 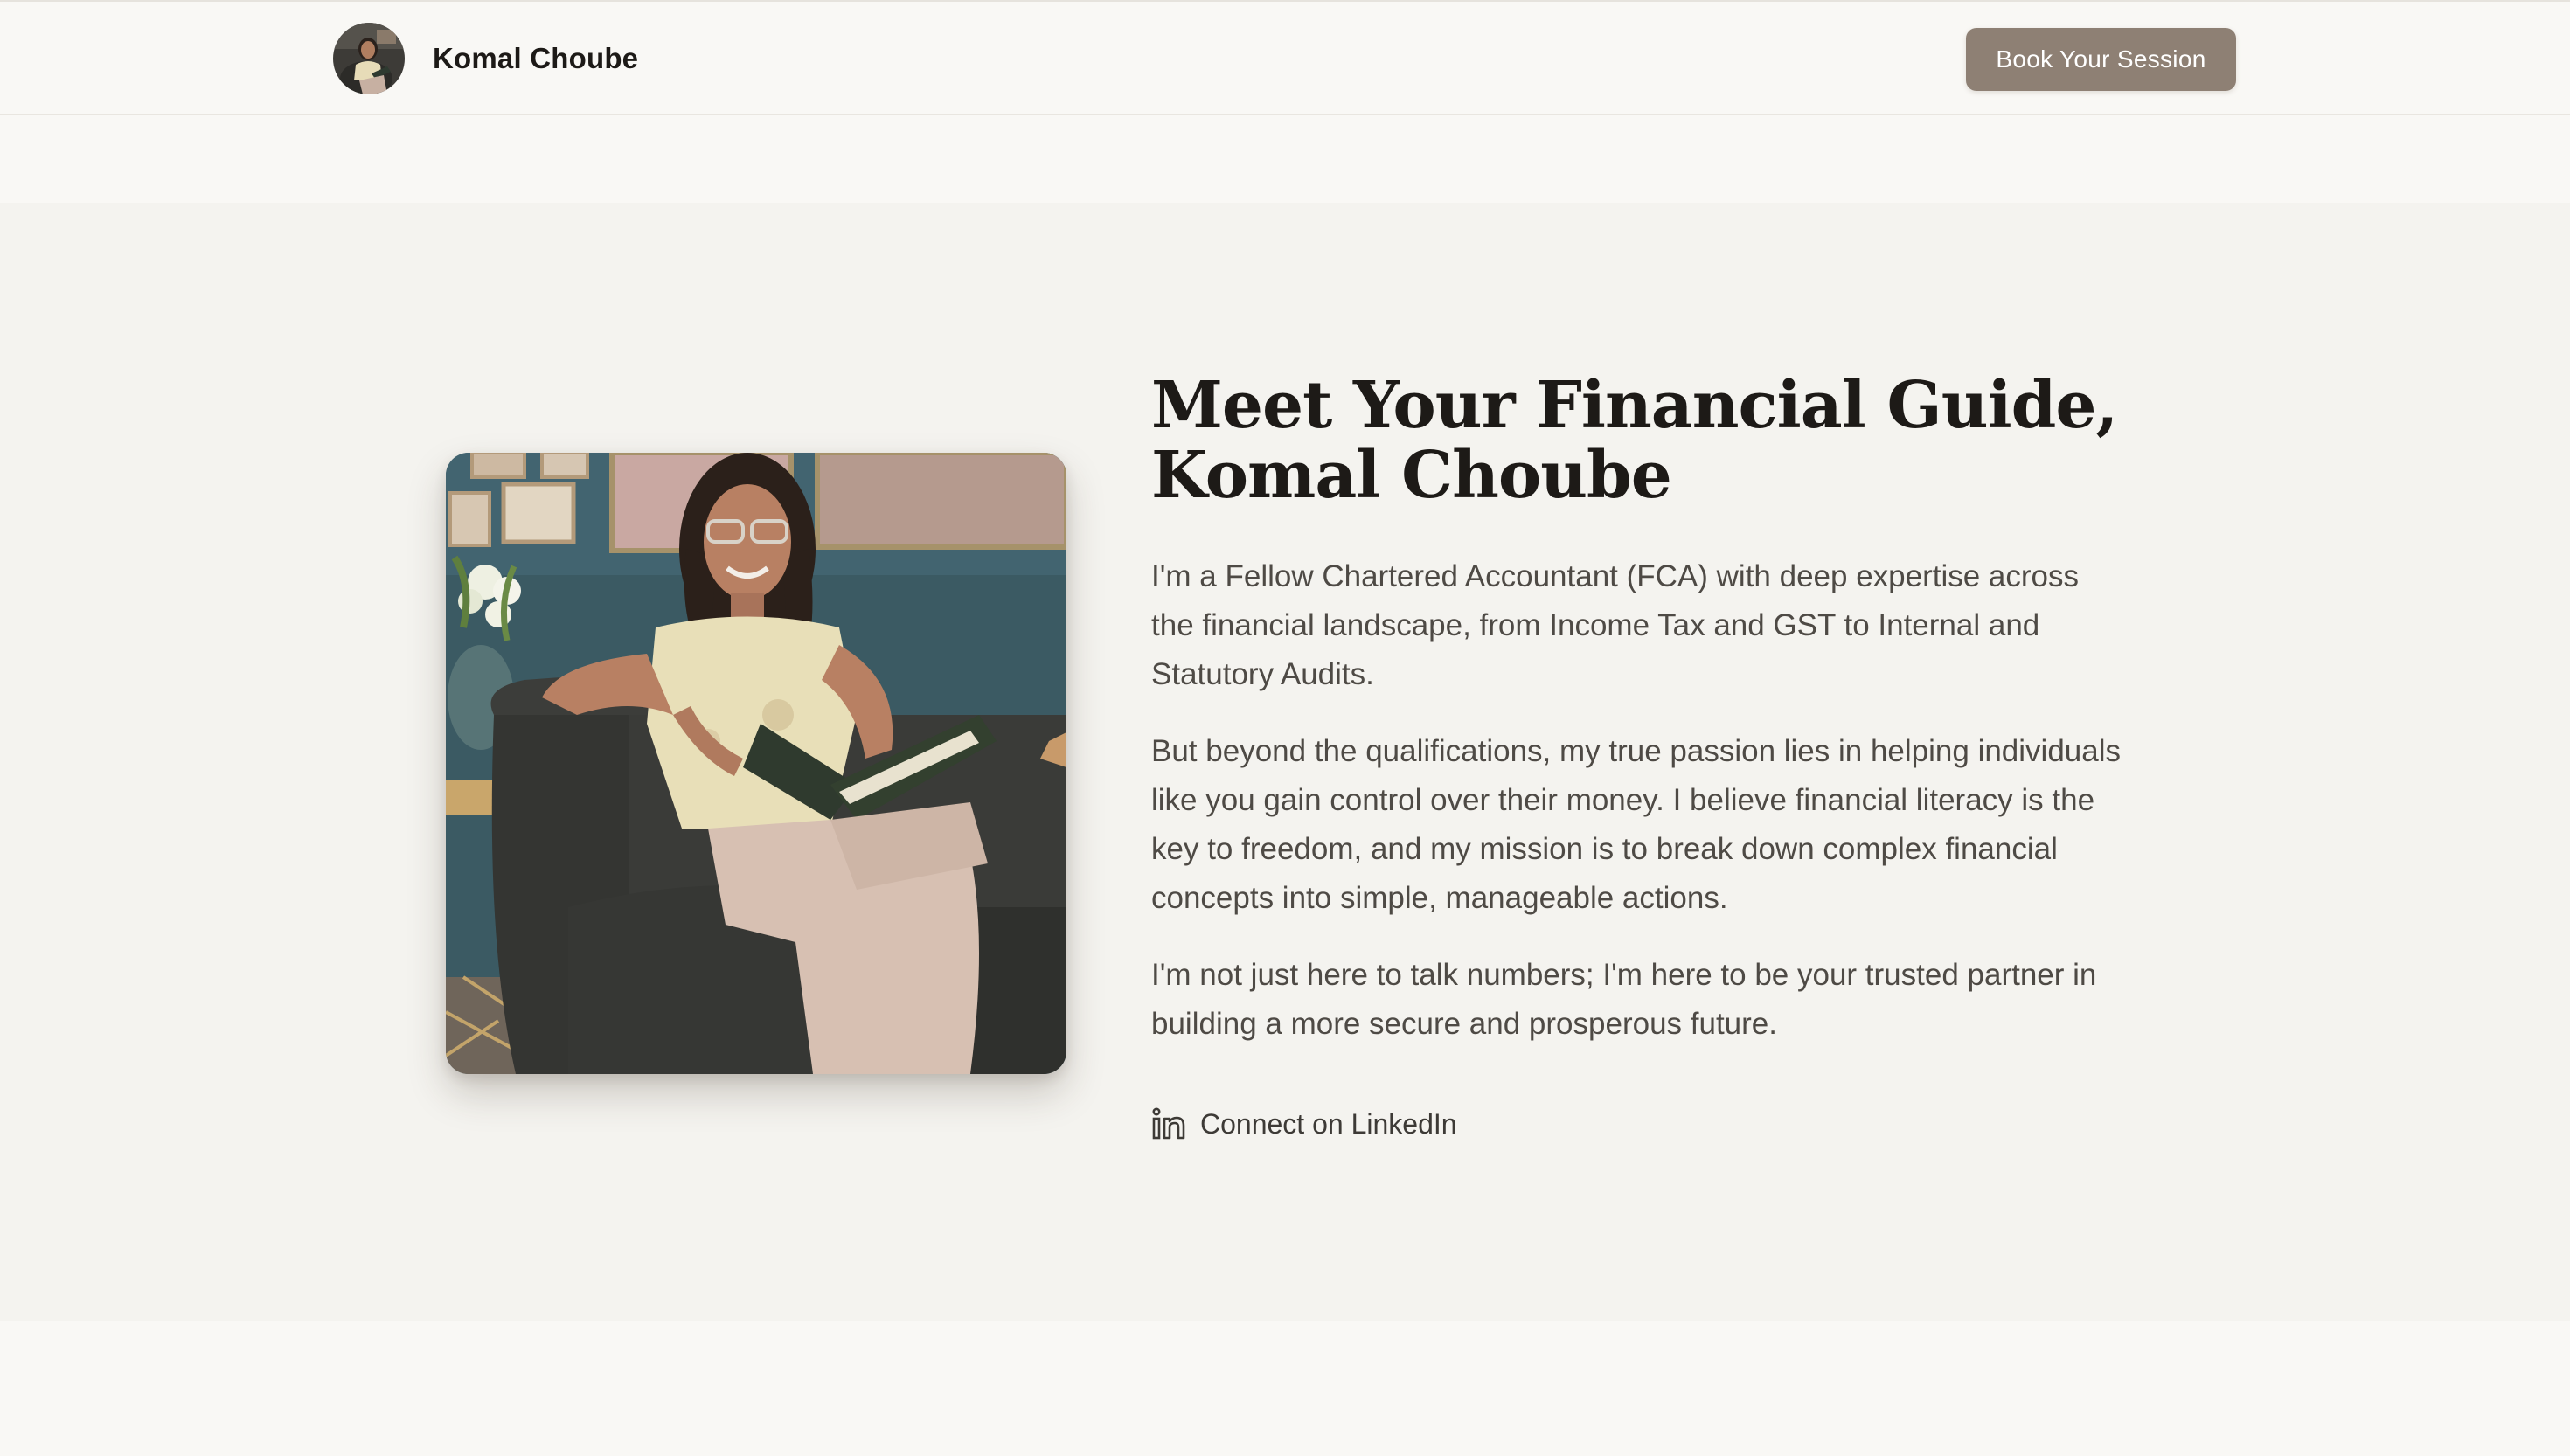 What do you see at coordinates (1411, 475) in the screenshot?
I see `heading-line-2: Komal Choube` at bounding box center [1411, 475].